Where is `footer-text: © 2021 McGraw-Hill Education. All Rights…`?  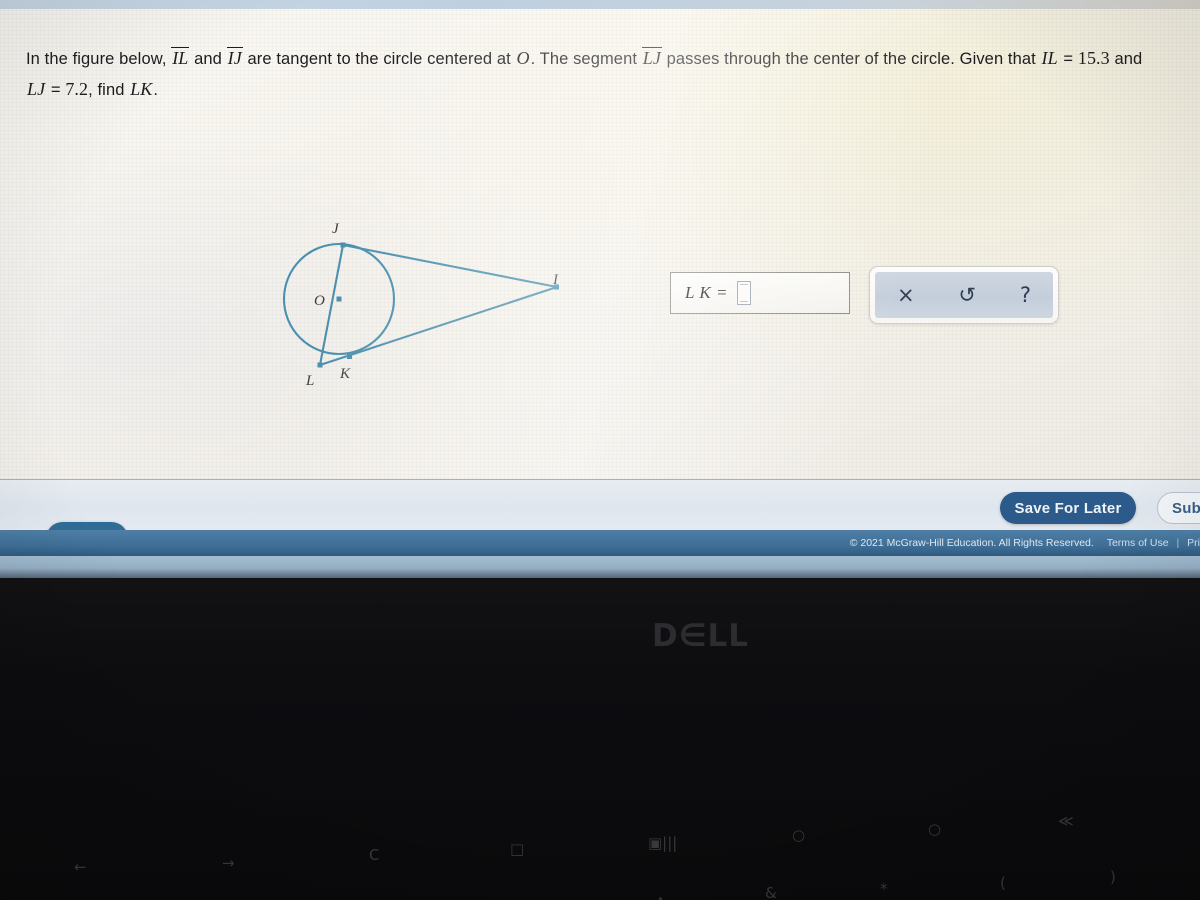
footer-text: © 2021 McGraw-Hill Education. All Rights… is located at coordinates (1025, 543).